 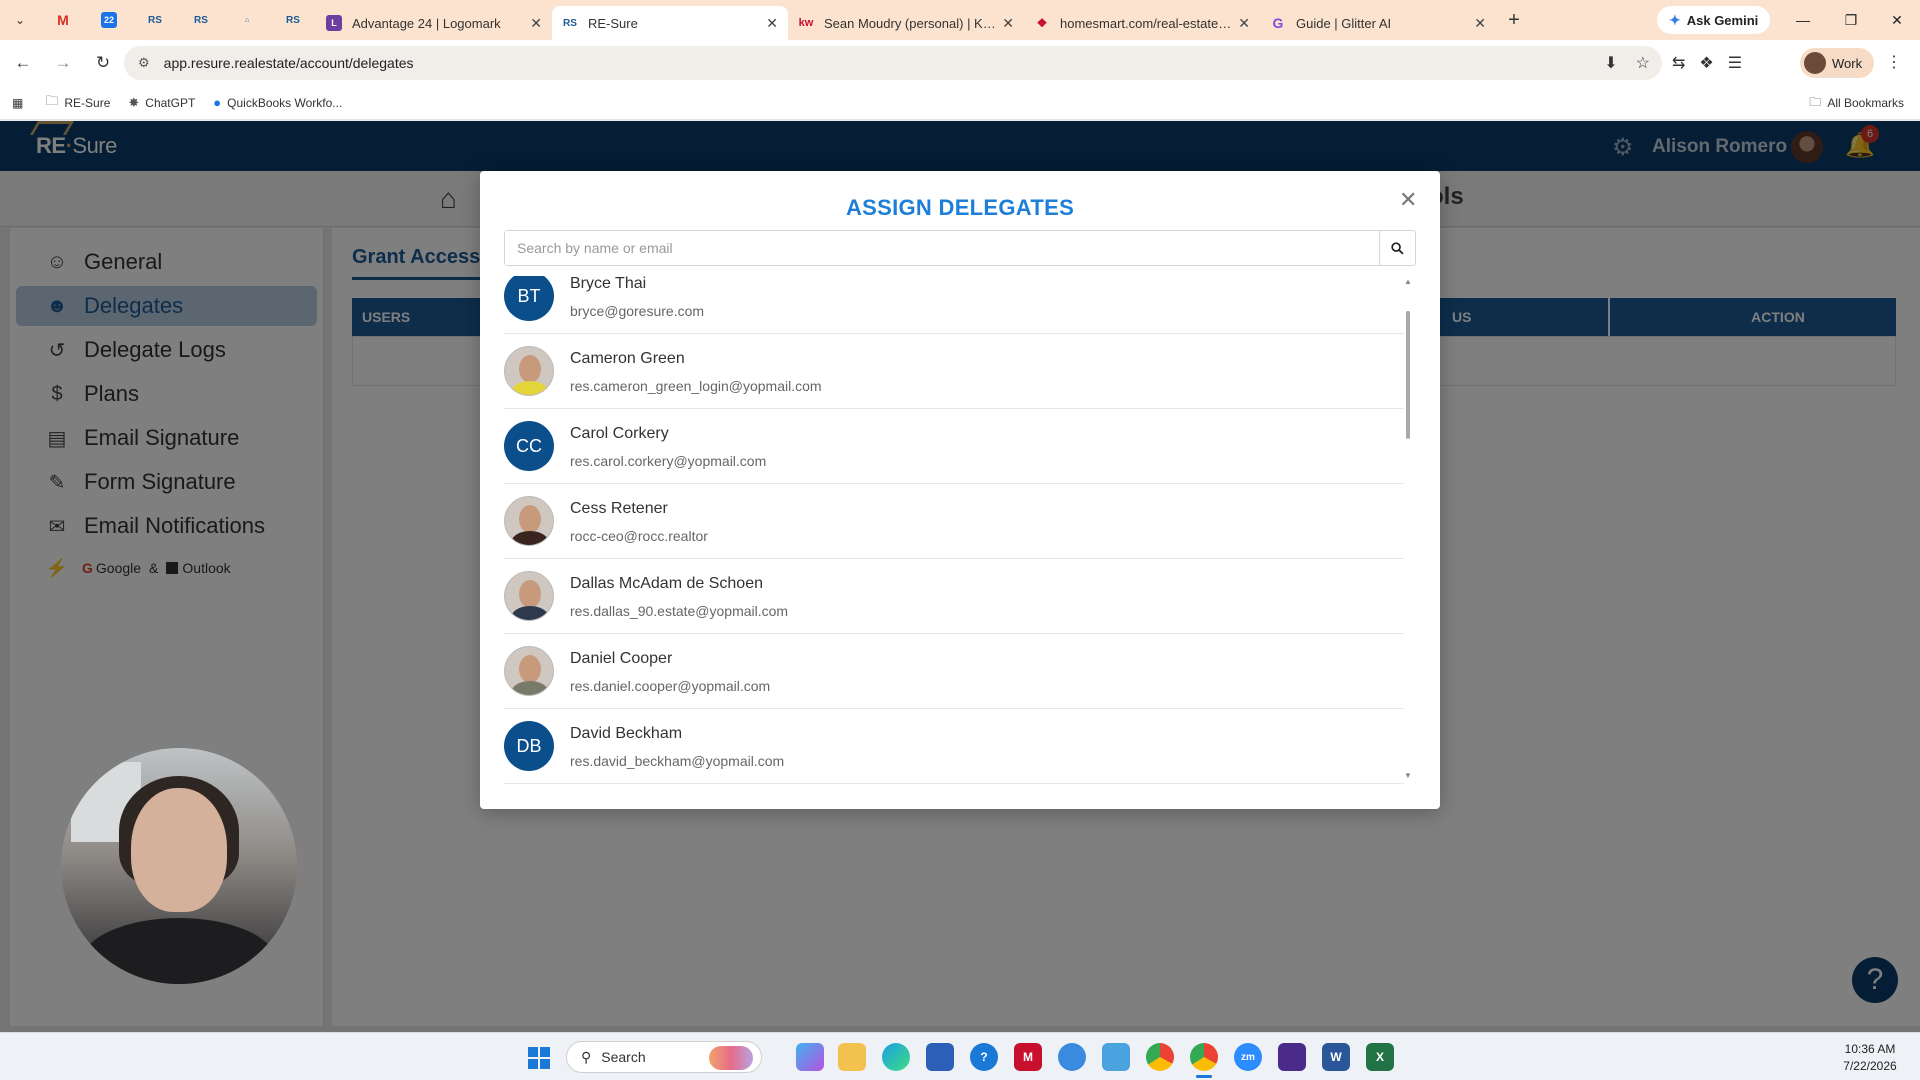 I want to click on avatar: CC, so click(x=529, y=446).